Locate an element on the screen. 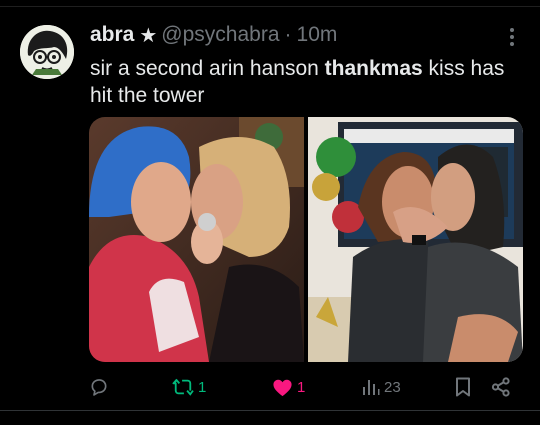 The image size is (540, 425). avatar-illustration is located at coordinates (47, 52).